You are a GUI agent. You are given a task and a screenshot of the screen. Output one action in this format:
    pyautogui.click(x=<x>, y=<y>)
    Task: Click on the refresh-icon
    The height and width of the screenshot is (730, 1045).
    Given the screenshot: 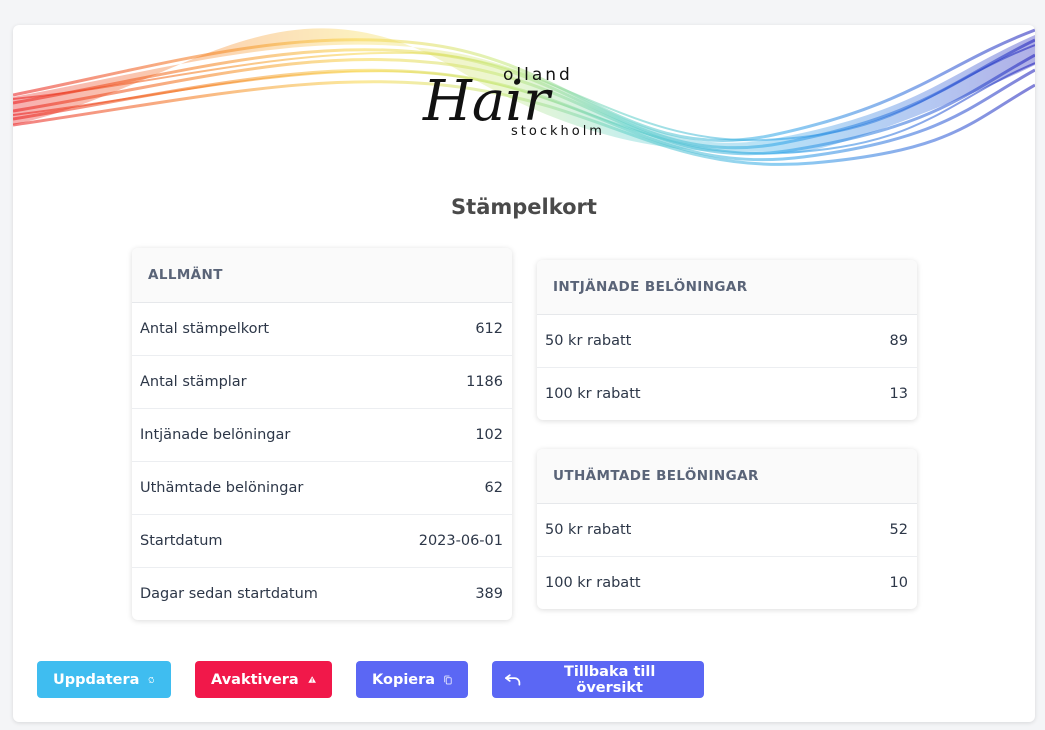 What is the action you would take?
    pyautogui.click(x=152, y=679)
    